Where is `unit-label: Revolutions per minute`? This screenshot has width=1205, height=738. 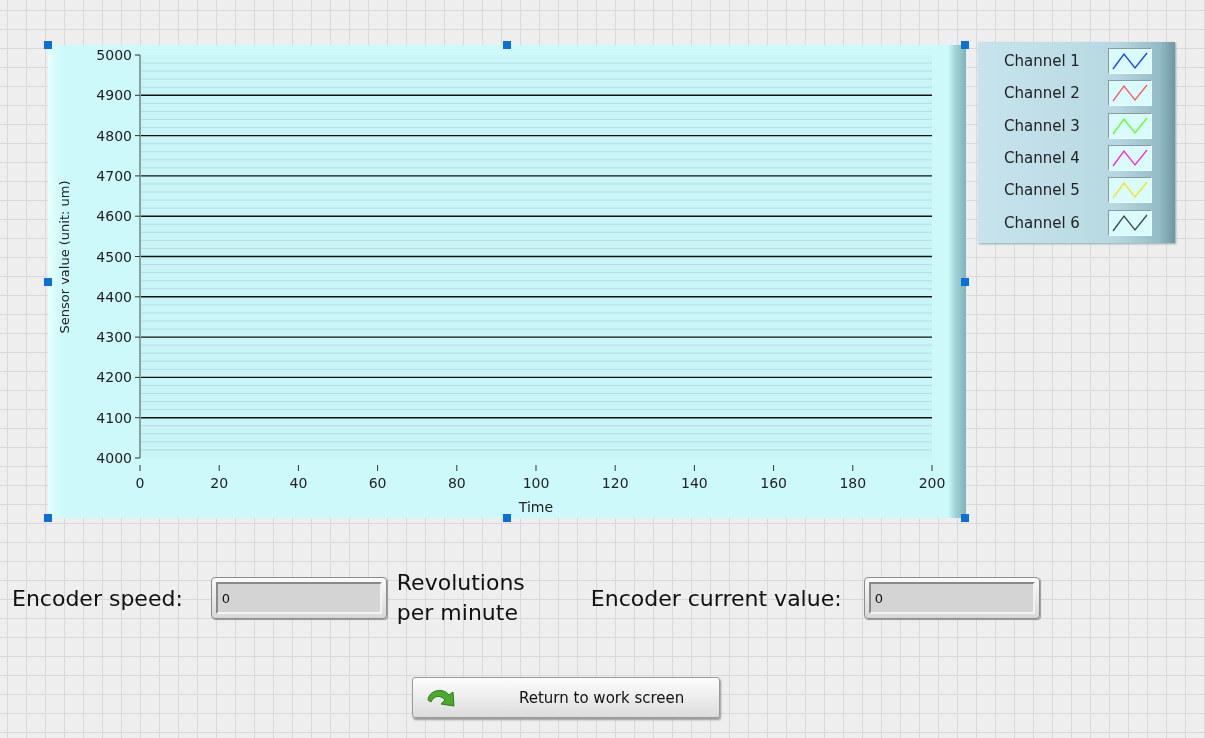
unit-label: Revolutions per minute is located at coordinates (461, 598).